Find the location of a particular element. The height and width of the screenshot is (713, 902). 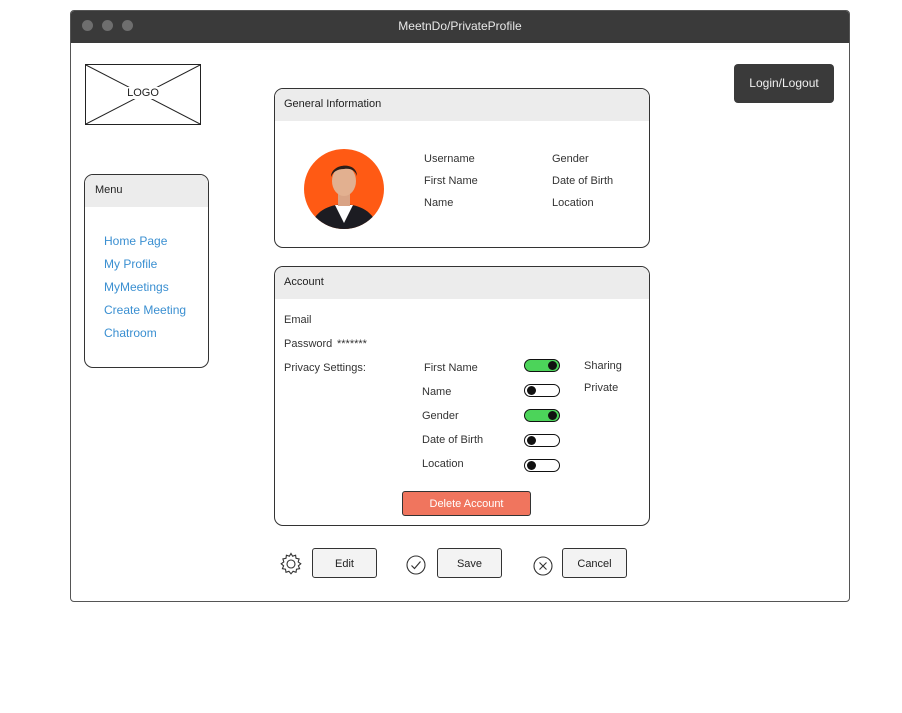

menu-title: Menu is located at coordinates (146, 191).